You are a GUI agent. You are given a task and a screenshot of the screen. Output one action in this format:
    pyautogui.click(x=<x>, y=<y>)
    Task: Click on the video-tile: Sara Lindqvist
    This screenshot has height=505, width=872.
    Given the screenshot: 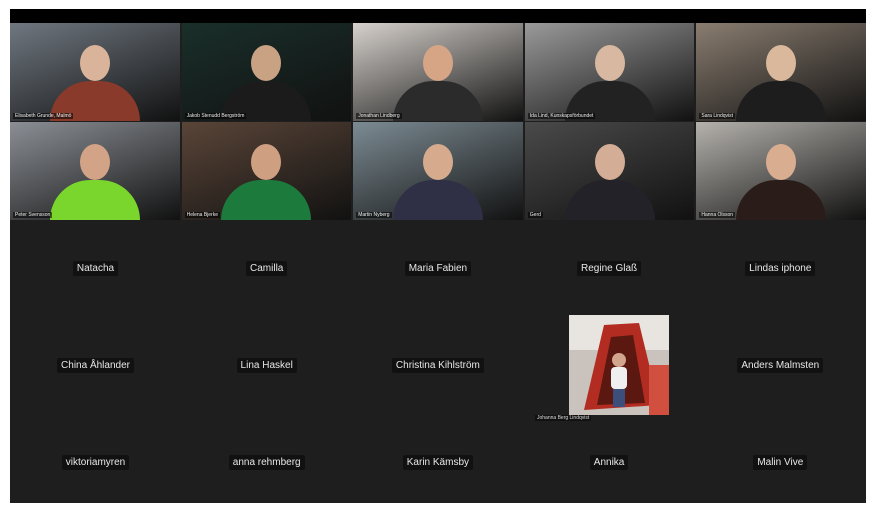 What is the action you would take?
    pyautogui.click(x=781, y=72)
    